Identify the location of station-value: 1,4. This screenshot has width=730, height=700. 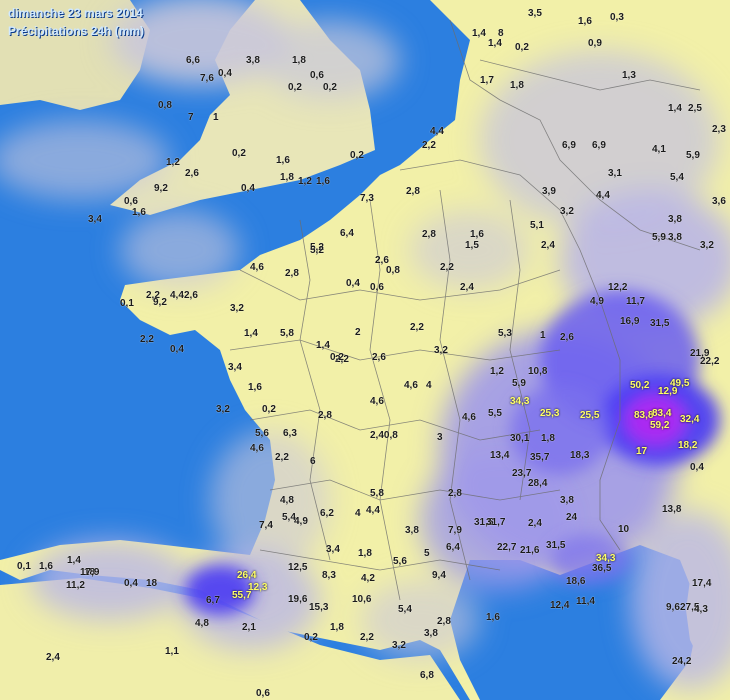
(74, 560).